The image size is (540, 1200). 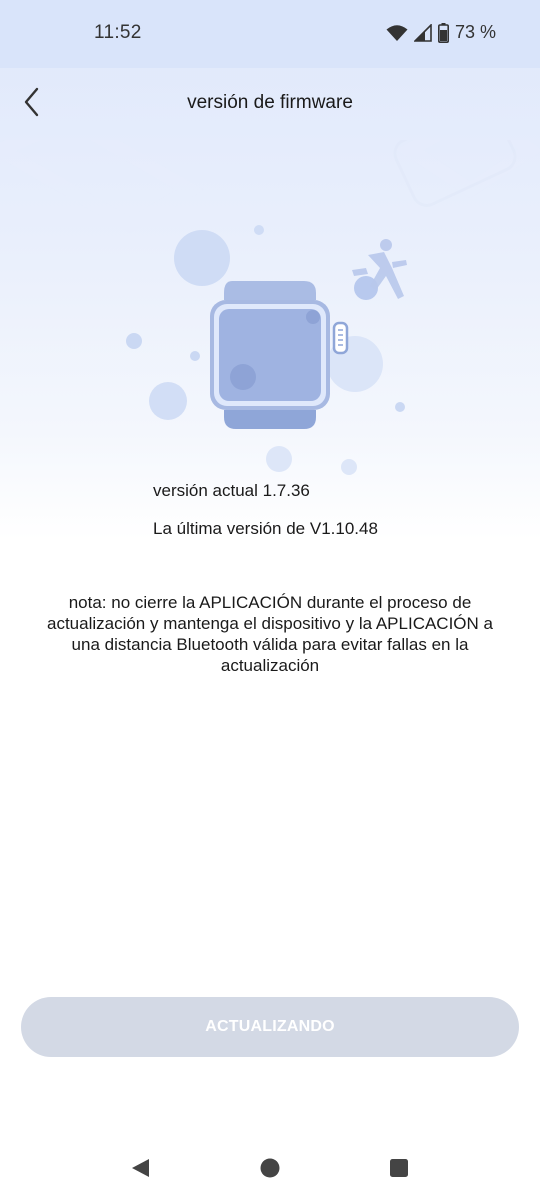 What do you see at coordinates (265, 528) in the screenshot?
I see `latest-version: La última versión de V1.10.48` at bounding box center [265, 528].